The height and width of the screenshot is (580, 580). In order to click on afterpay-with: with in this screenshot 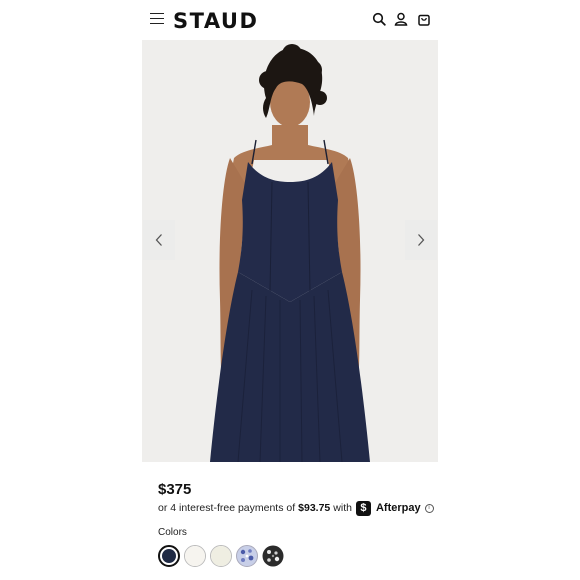, I will do `click(342, 508)`.